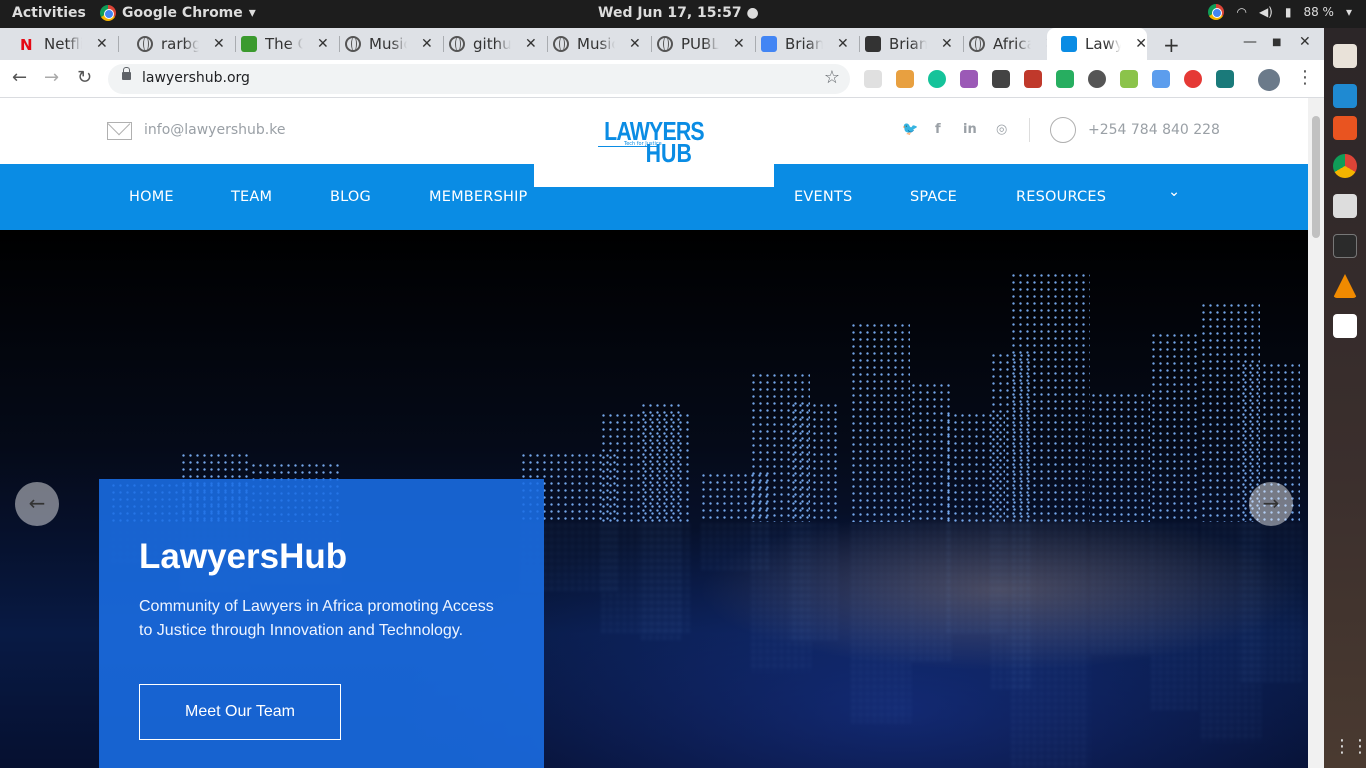  What do you see at coordinates (1033, 79) in the screenshot?
I see `shield-icon` at bounding box center [1033, 79].